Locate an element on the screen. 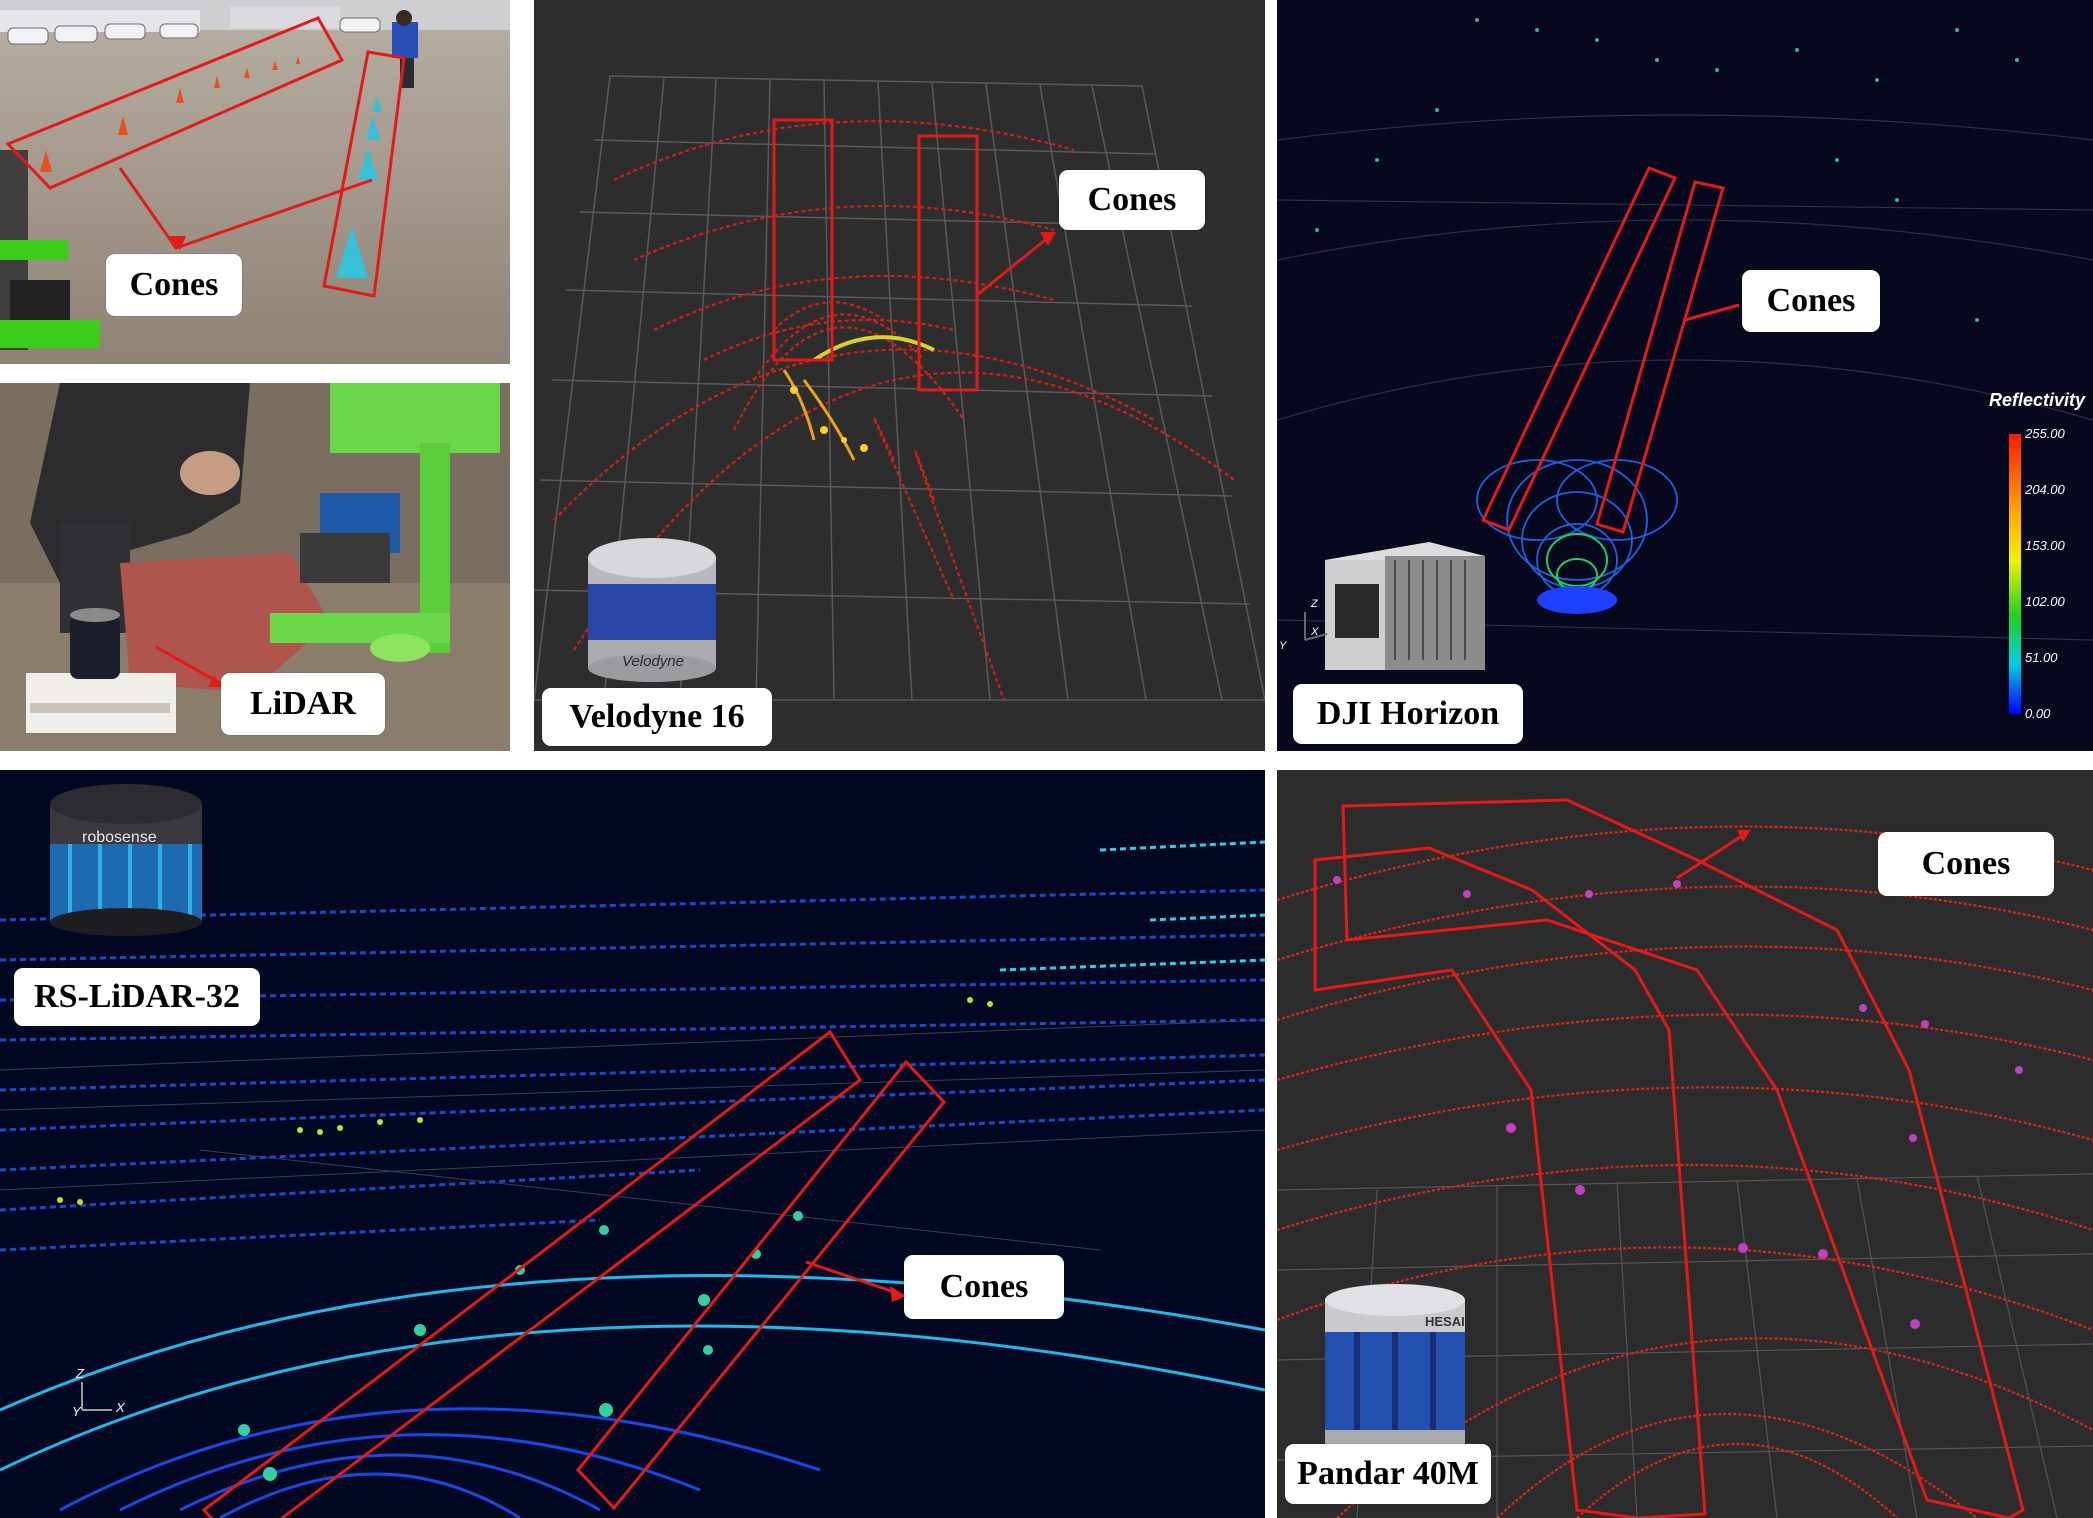  legend-tick-255: 255.00 is located at coordinates (2045, 433).